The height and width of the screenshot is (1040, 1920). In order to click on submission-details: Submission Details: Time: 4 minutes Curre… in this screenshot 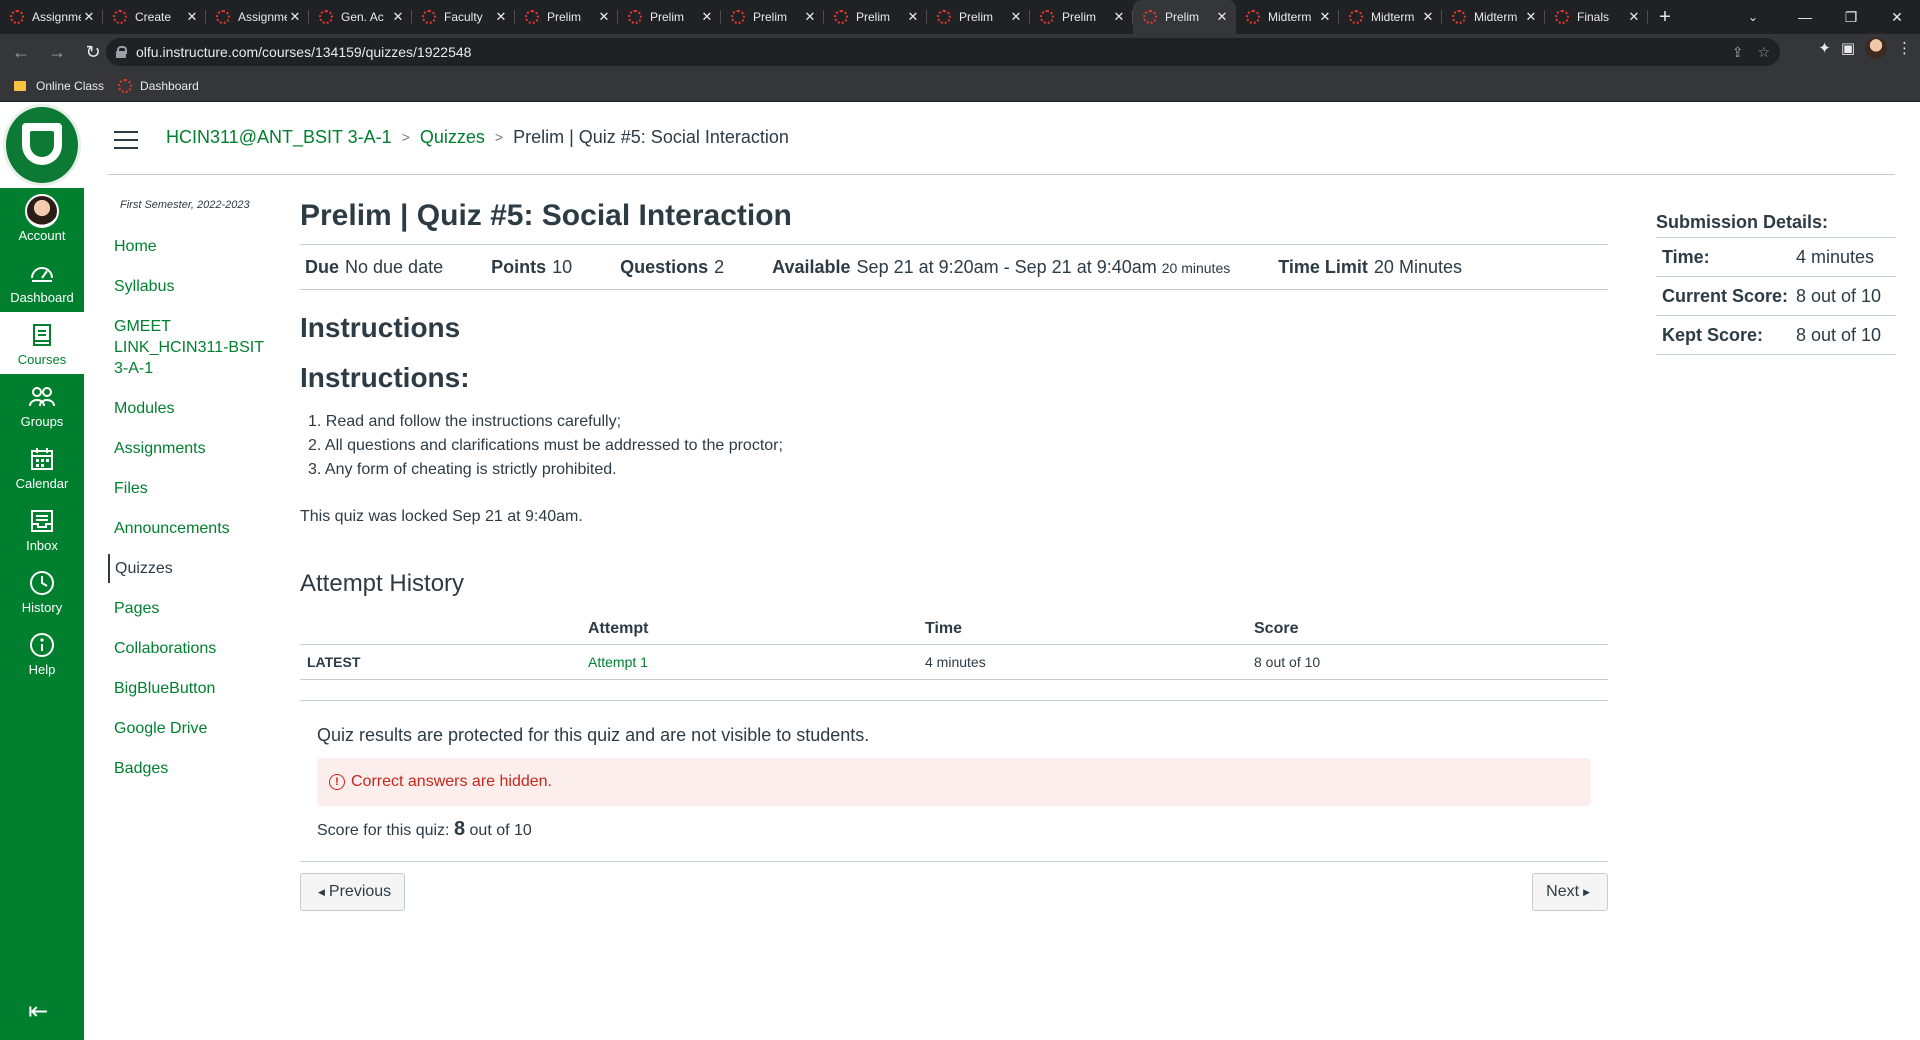, I will do `click(1776, 283)`.